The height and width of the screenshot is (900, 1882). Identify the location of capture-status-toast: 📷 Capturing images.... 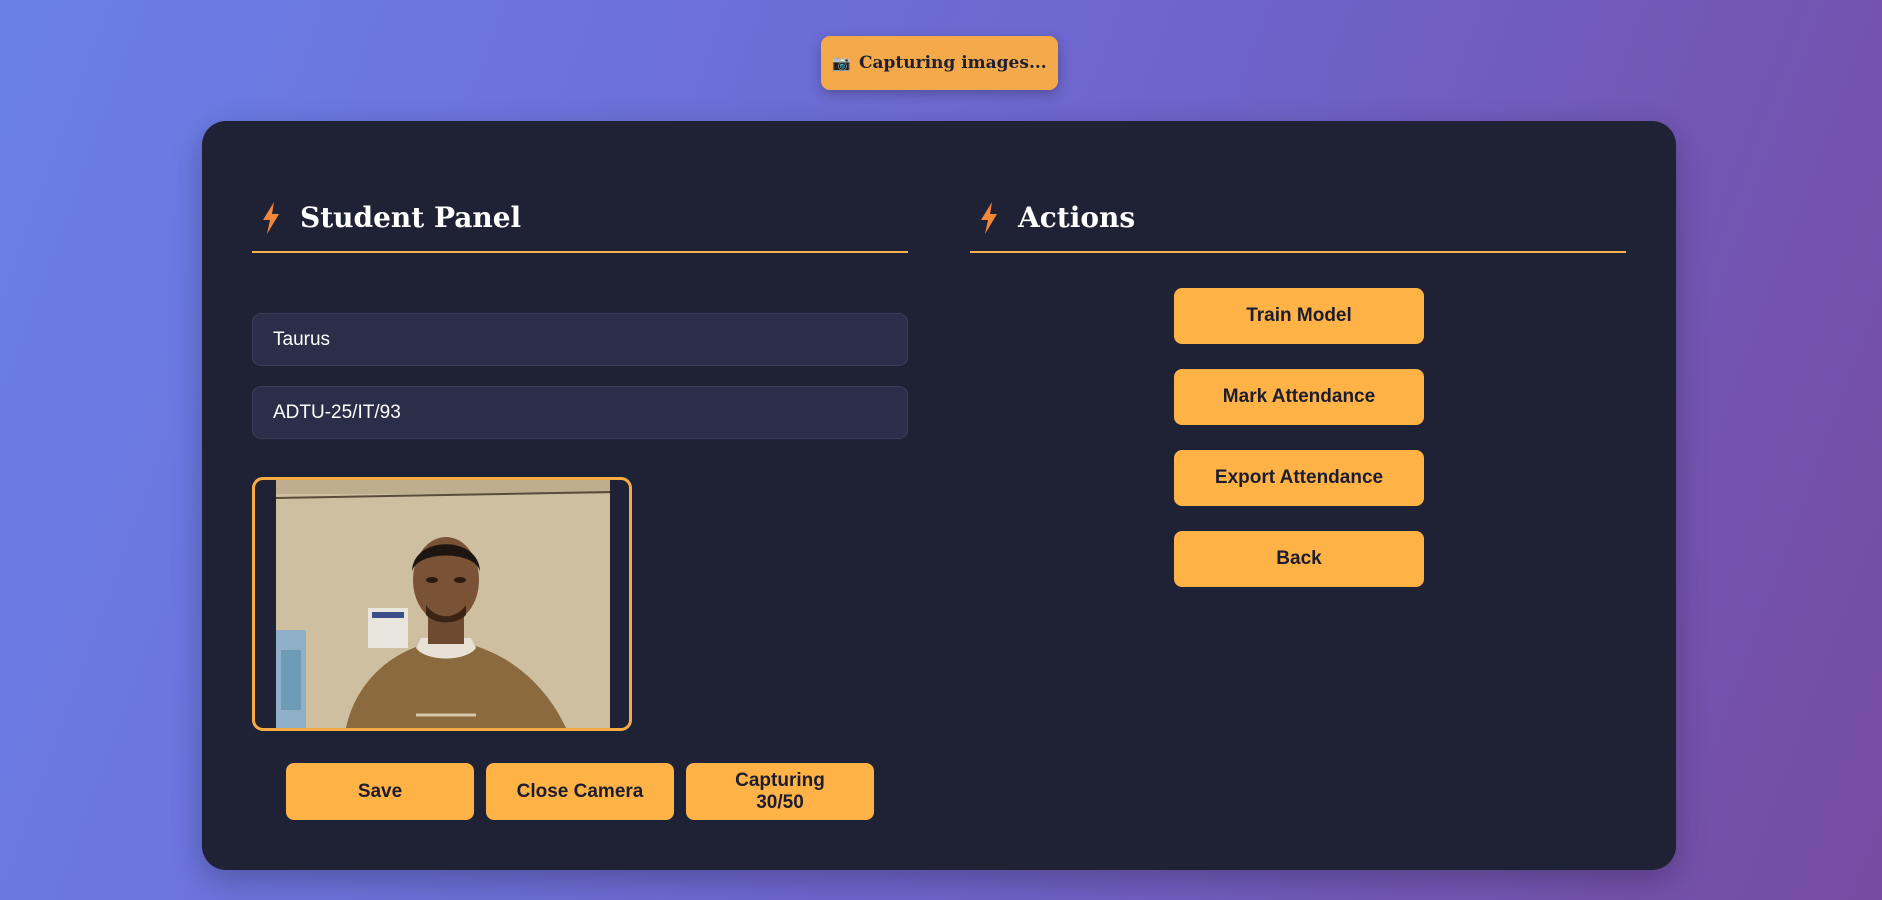
(939, 63).